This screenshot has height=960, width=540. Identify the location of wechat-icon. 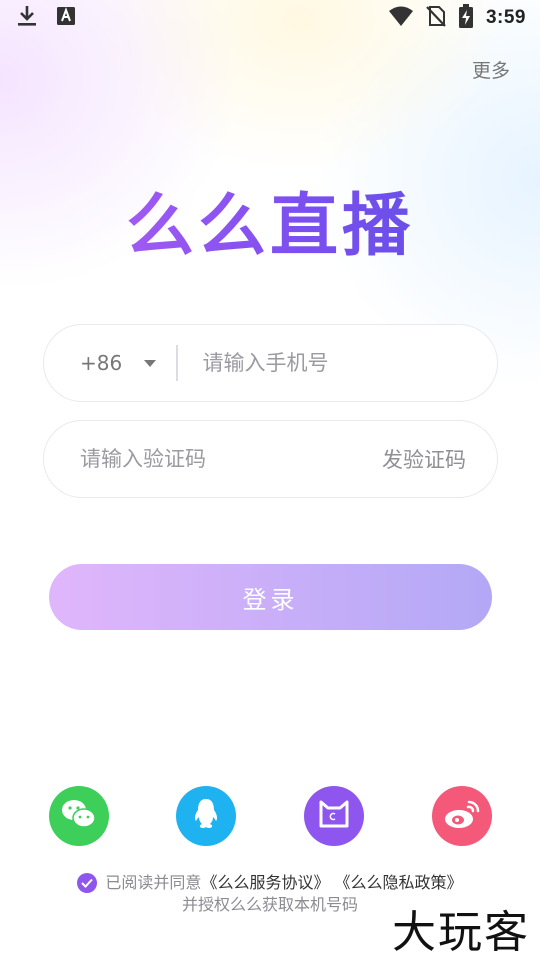
(79, 816).